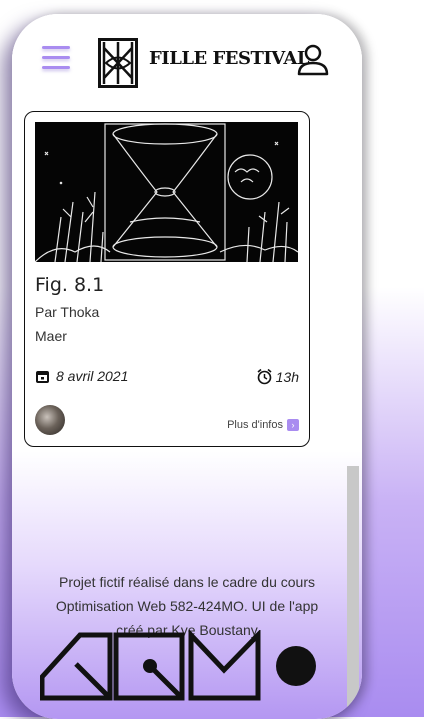 This screenshot has height=719, width=424. I want to click on user-icon, so click(313, 59).